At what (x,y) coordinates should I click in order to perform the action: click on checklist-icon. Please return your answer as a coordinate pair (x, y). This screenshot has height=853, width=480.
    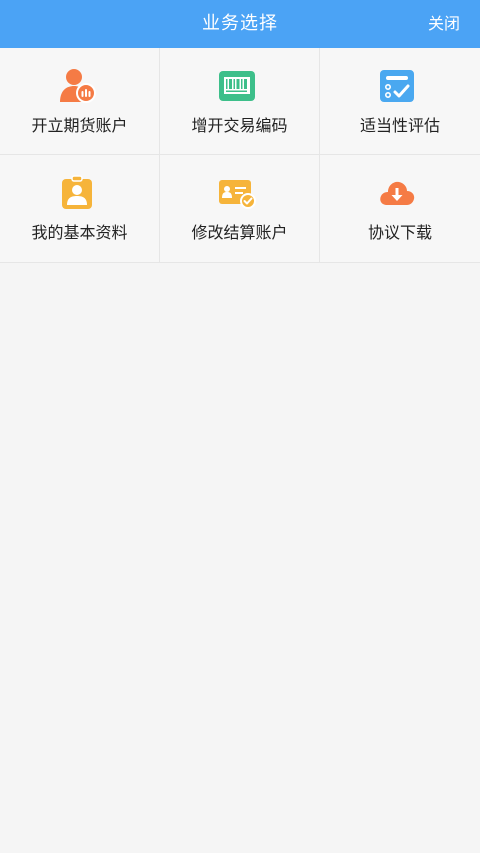
    Looking at the image, I should click on (397, 86).